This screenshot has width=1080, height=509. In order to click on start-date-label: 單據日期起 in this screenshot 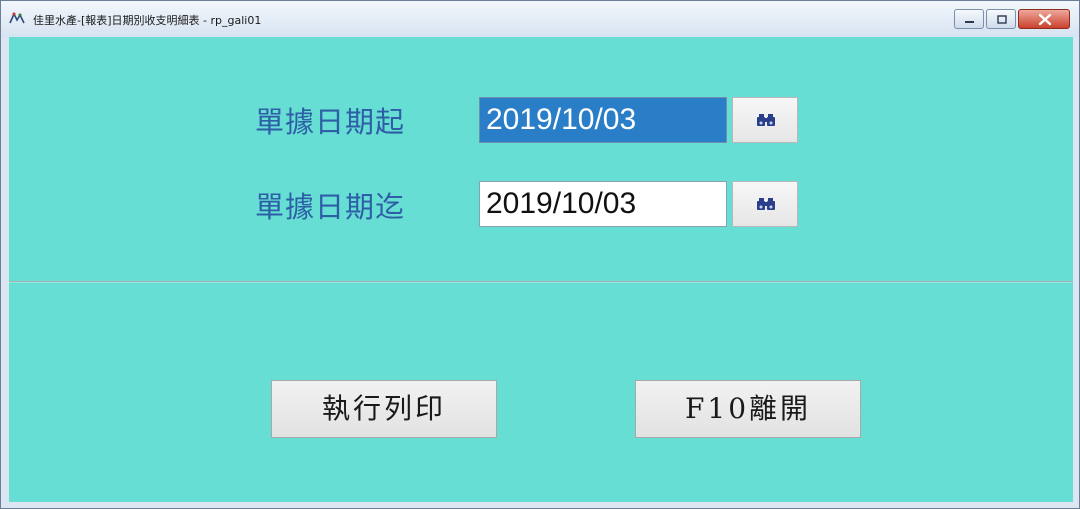, I will do `click(330, 122)`.